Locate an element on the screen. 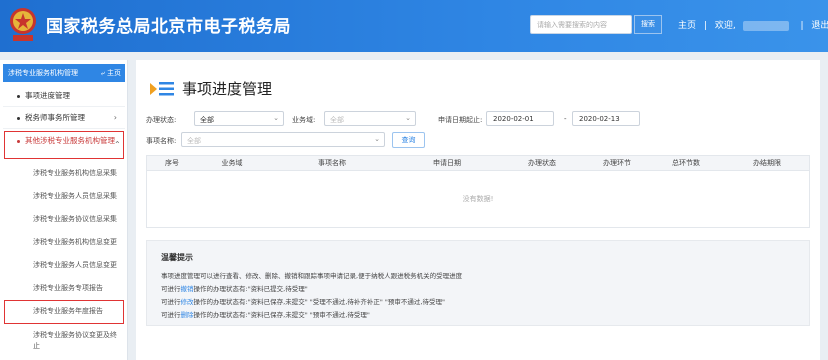 The image size is (828, 360). sidebar-home-link: ⤶ 主页 is located at coordinates (111, 73).